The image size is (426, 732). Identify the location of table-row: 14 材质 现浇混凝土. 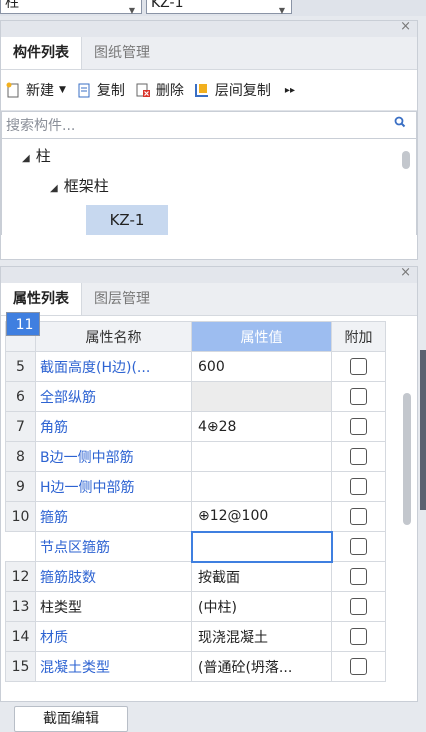
(195, 636).